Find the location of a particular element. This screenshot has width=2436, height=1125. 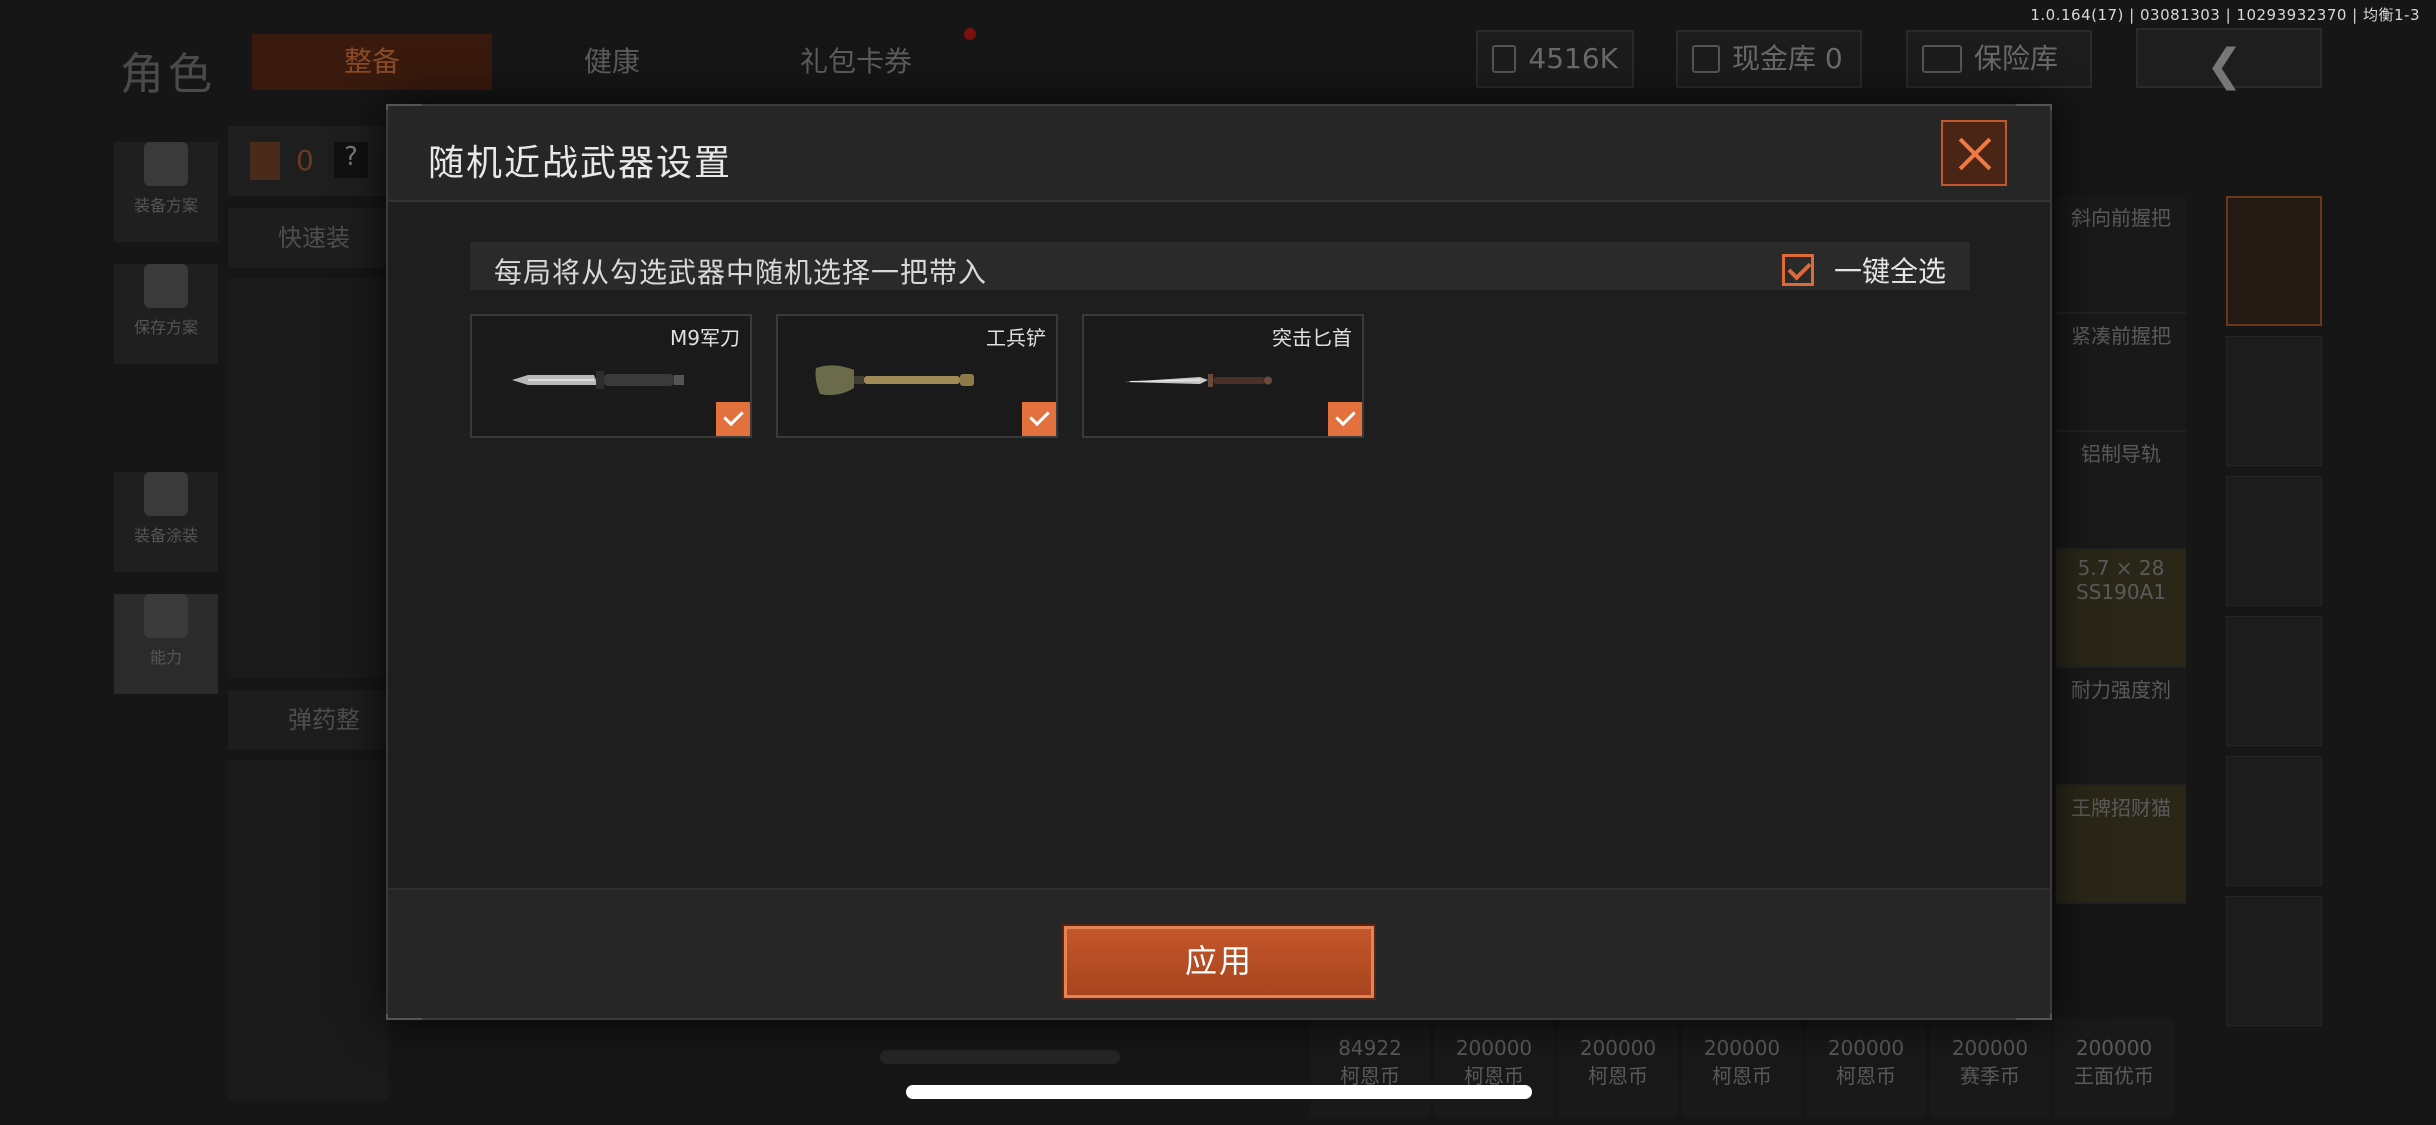

lightning-icon is located at coordinates (166, 616).